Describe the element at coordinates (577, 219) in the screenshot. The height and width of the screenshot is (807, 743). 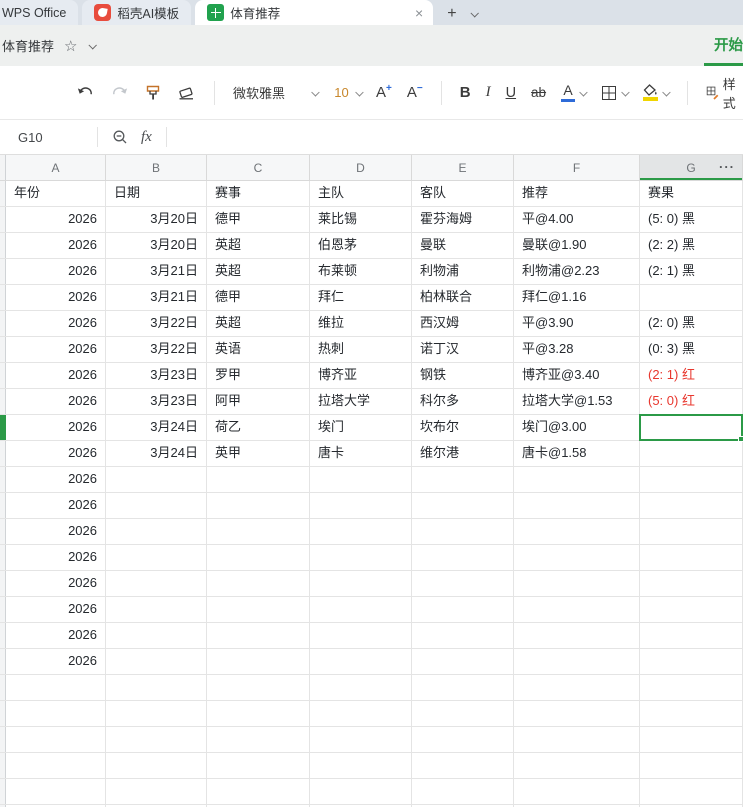
I see `cell: 平@4.00` at that location.